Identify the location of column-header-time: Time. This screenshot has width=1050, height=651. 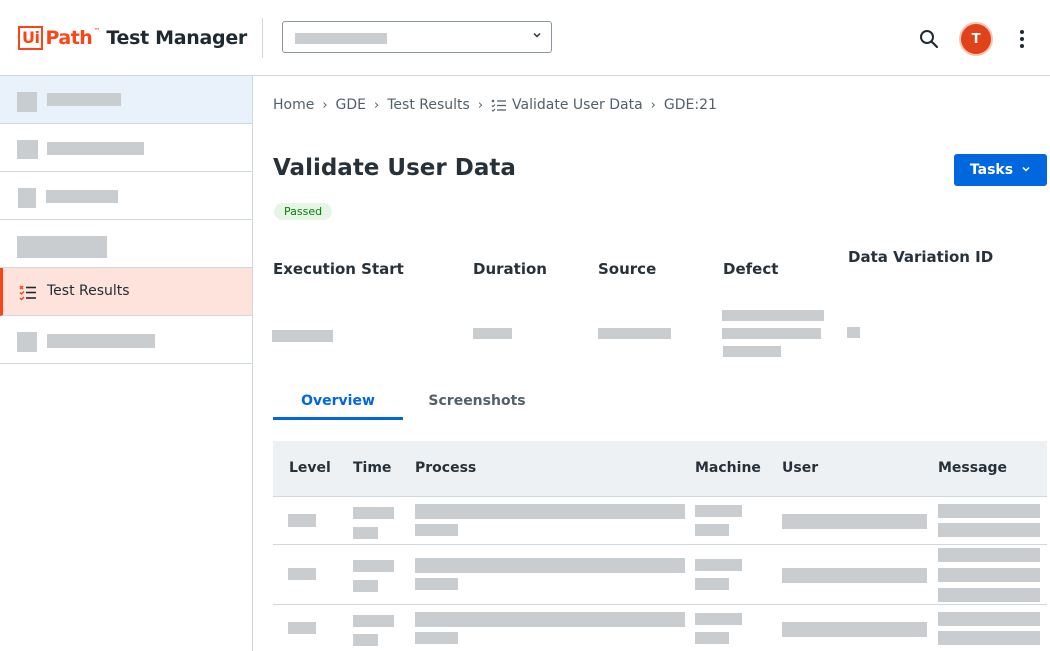
(372, 468).